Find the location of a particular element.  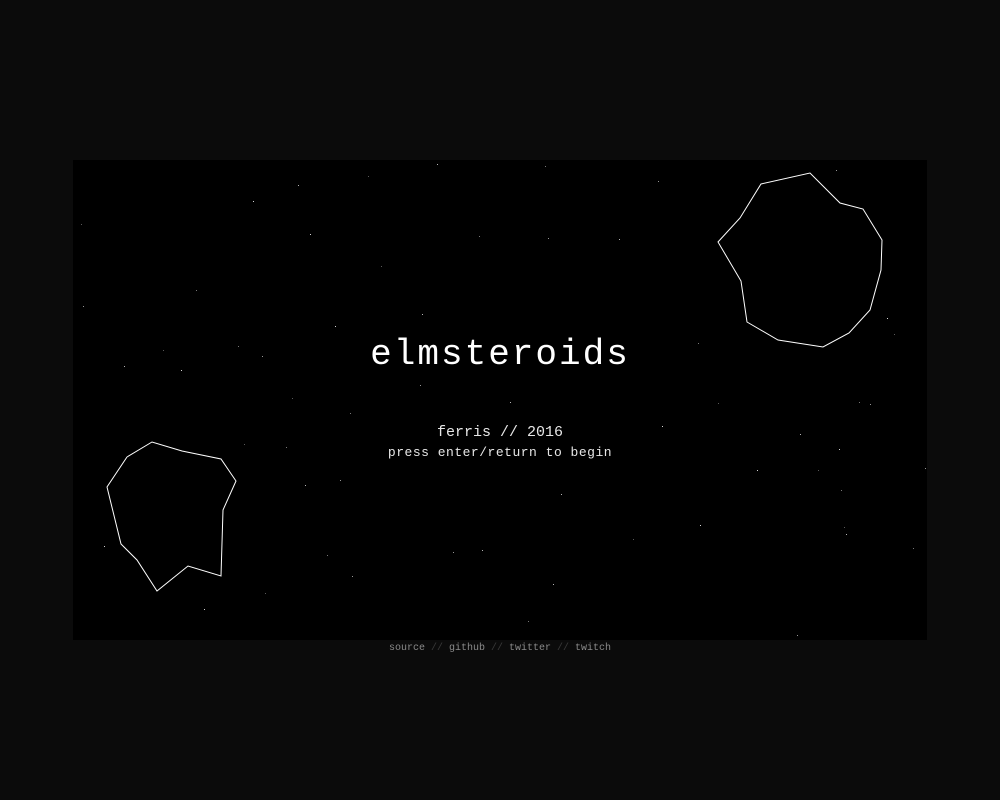

asteroid-large is located at coordinates (800, 260).